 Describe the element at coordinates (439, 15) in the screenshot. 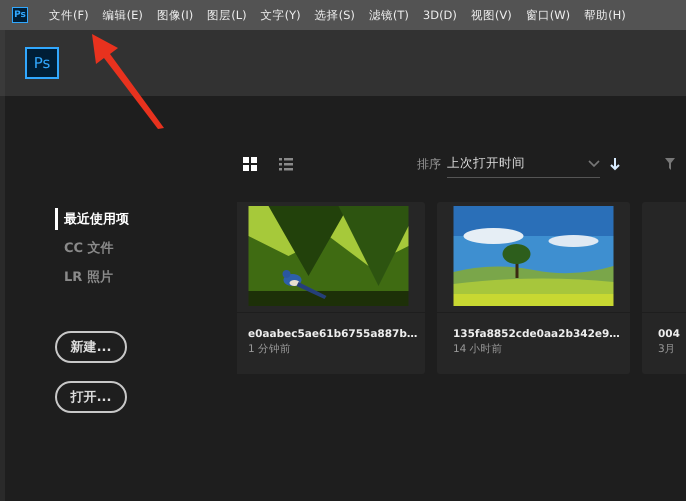

I see `menu-item: 3D(D)` at that location.